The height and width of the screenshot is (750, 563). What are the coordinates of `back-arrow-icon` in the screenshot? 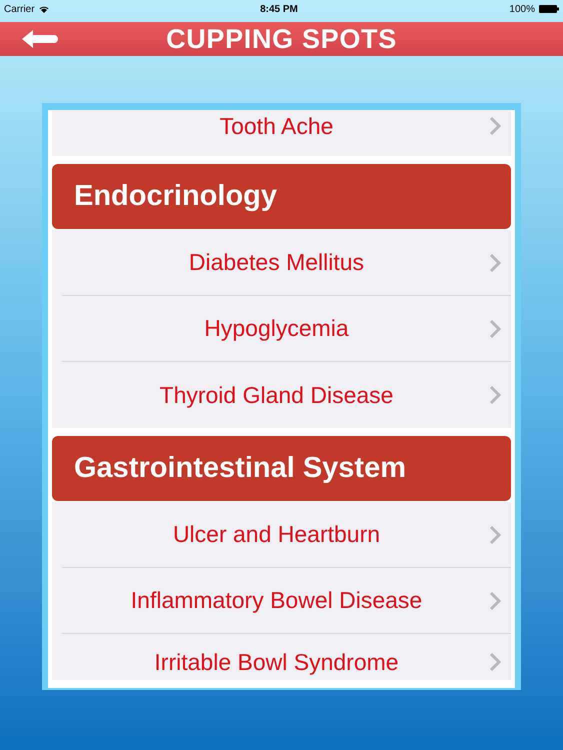 It's located at (40, 39).